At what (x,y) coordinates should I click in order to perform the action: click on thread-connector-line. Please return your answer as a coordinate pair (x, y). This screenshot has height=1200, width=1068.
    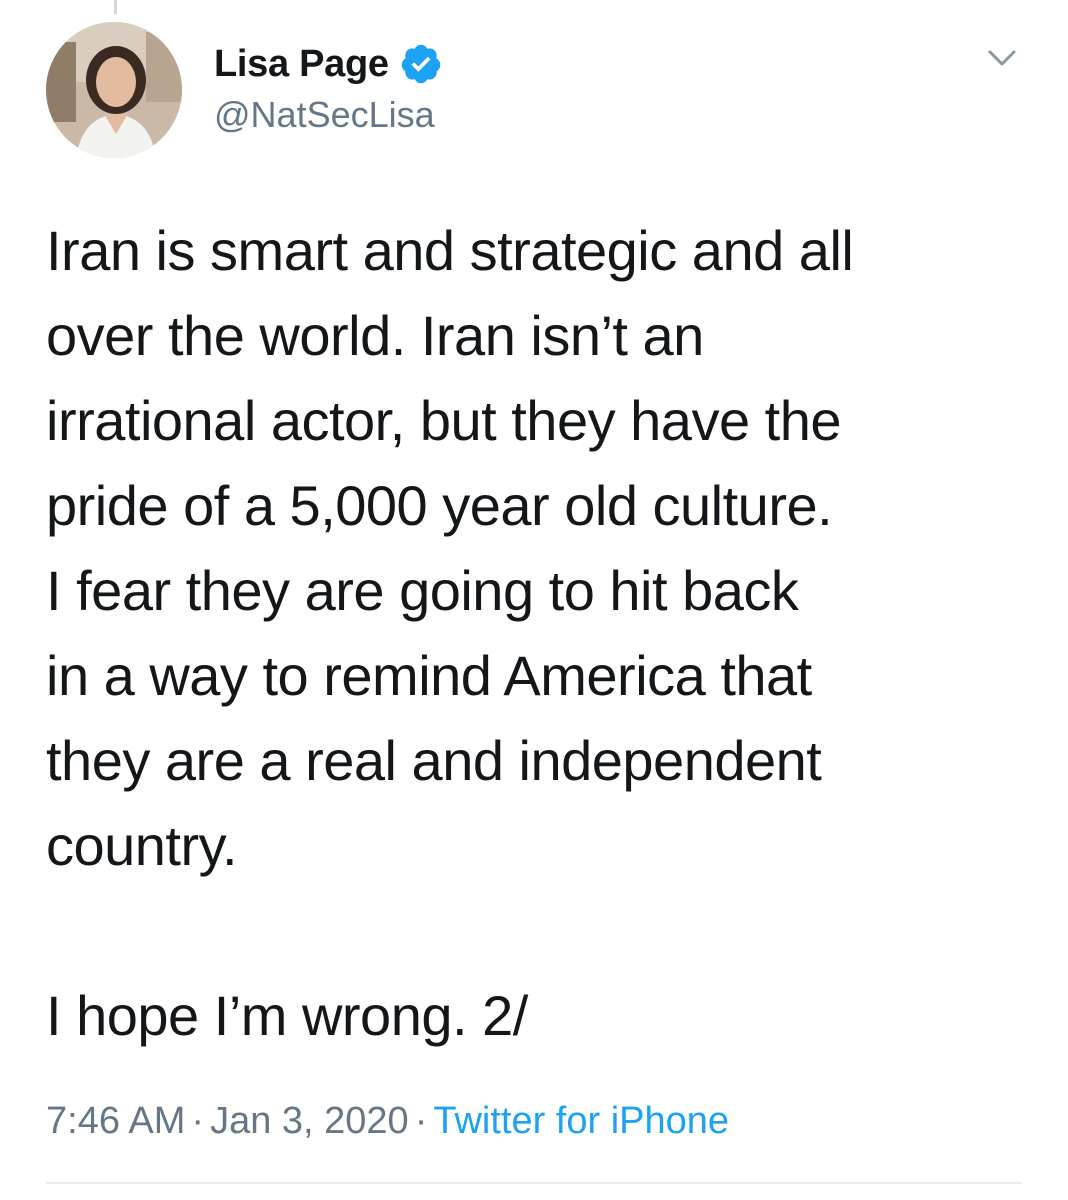
    Looking at the image, I should click on (115, 7).